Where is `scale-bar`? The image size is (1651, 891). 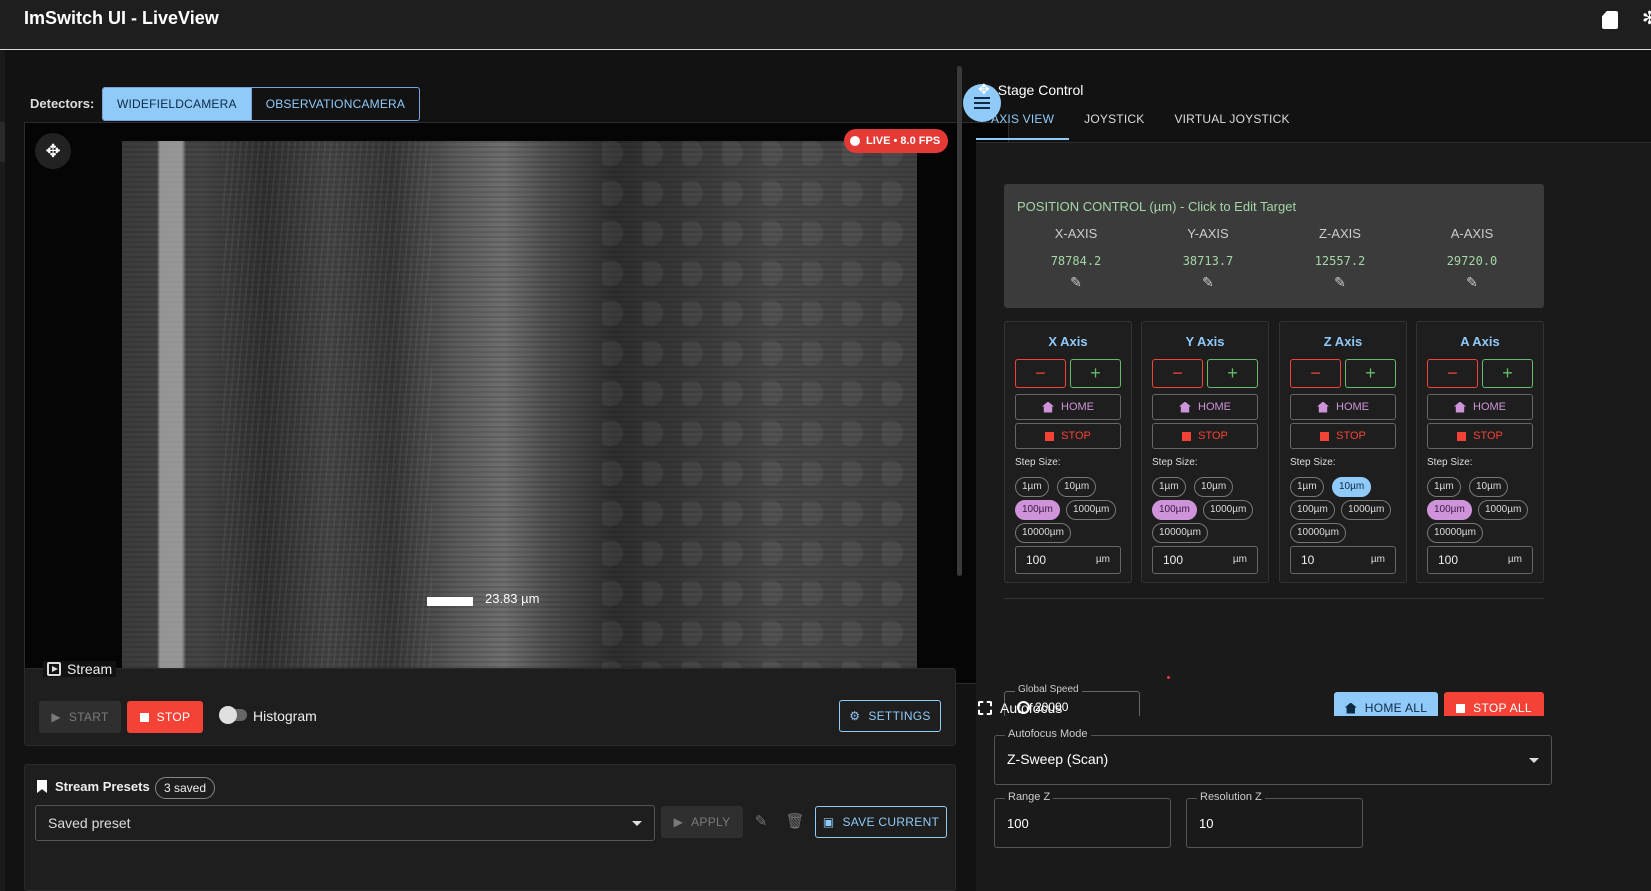
scale-bar is located at coordinates (450, 601).